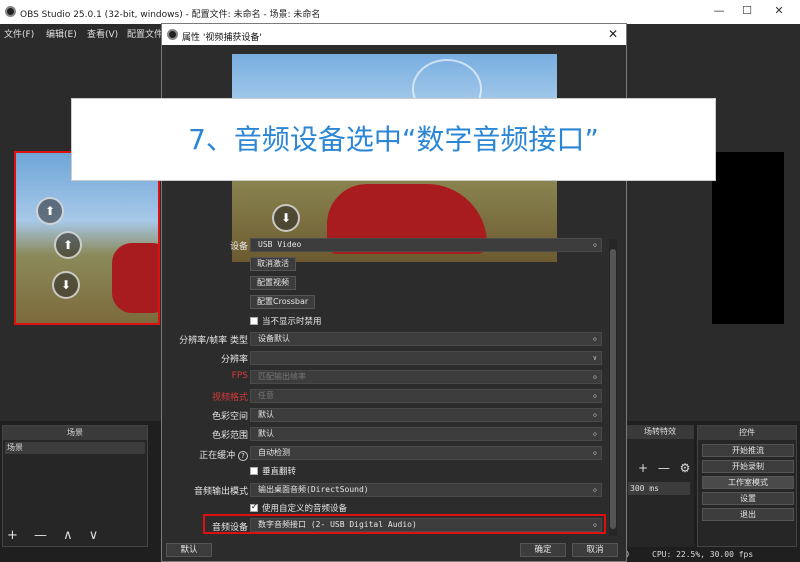 The width and height of the screenshot is (800, 562). I want to click on menu-edit: 编辑(E), so click(61, 33).